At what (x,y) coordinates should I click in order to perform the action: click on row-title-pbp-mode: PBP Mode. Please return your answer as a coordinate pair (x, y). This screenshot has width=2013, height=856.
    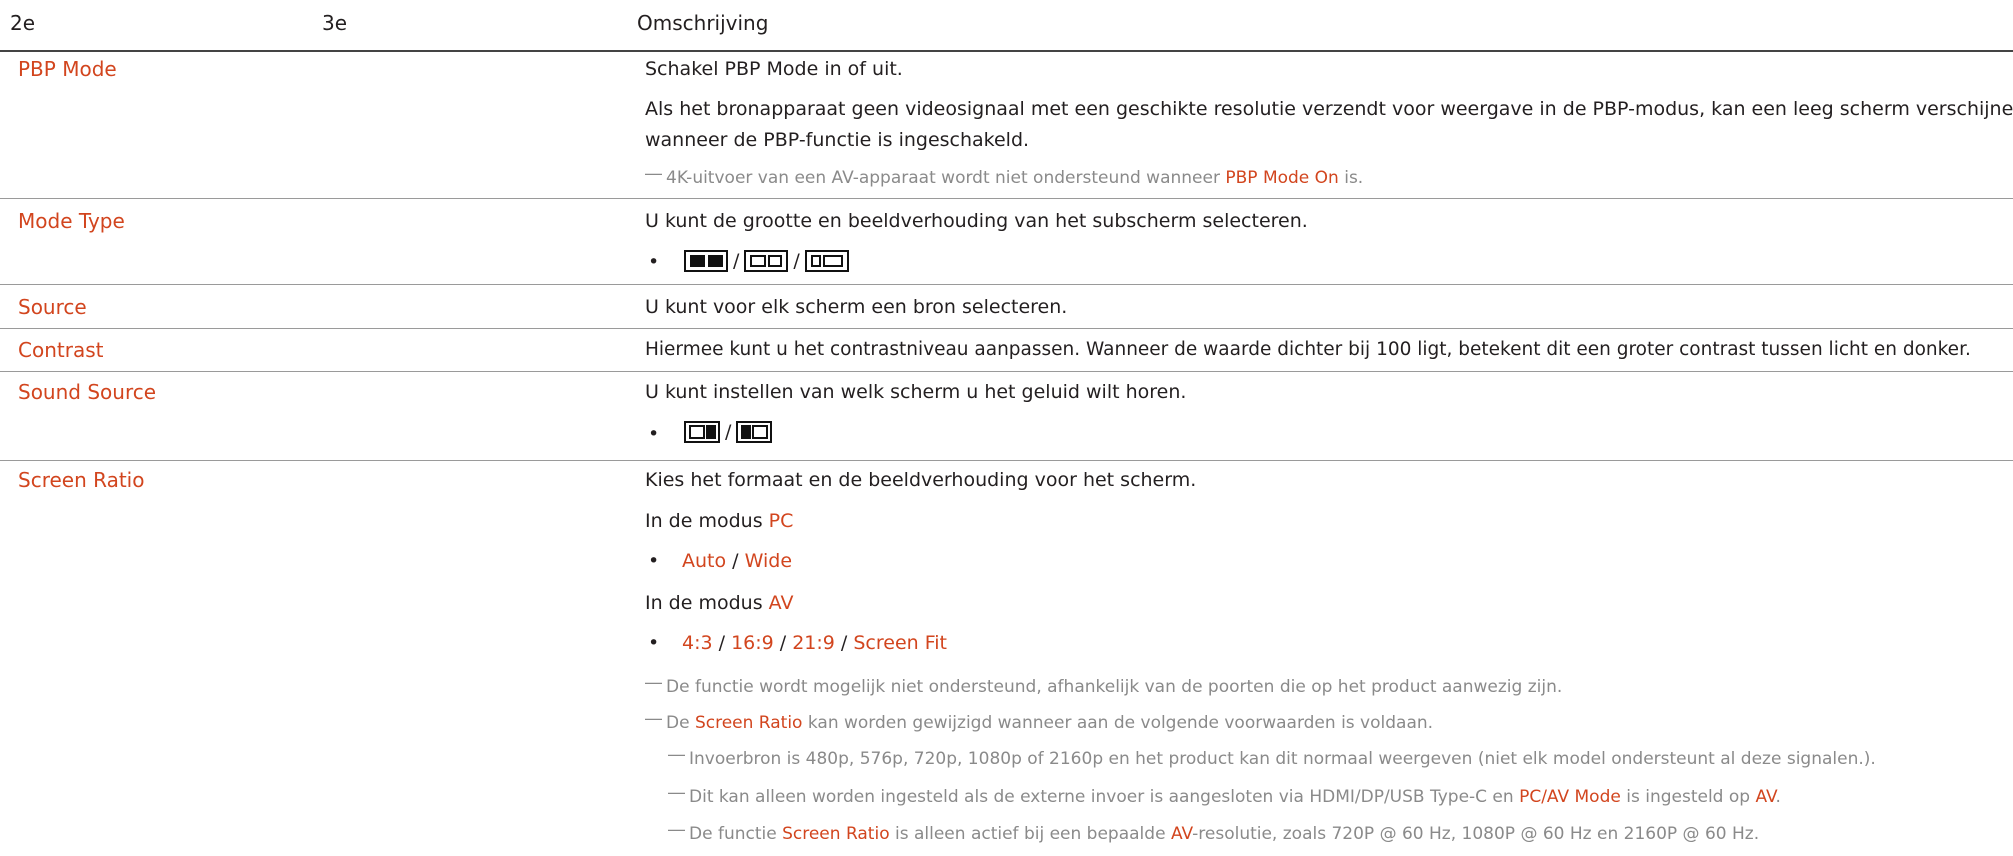
    Looking at the image, I should click on (67, 69).